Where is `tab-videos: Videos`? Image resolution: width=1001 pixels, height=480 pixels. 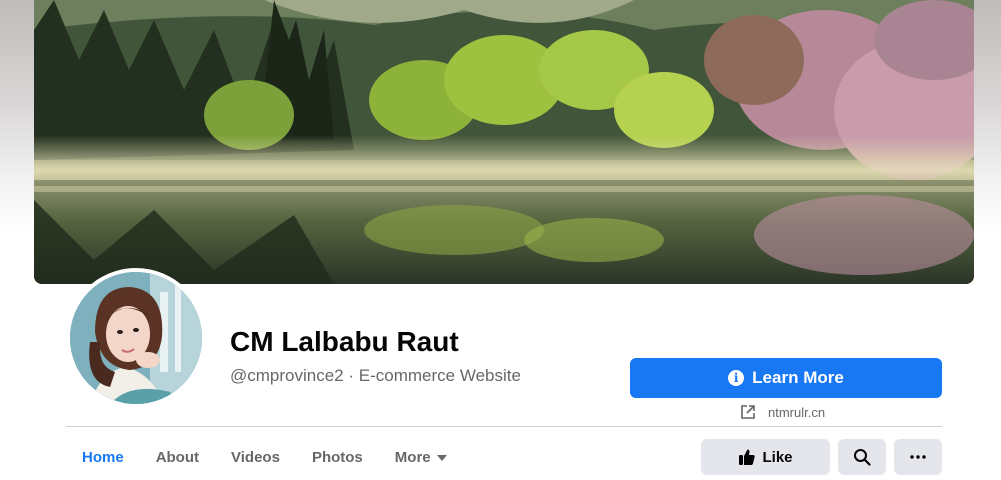
tab-videos: Videos is located at coordinates (255, 457).